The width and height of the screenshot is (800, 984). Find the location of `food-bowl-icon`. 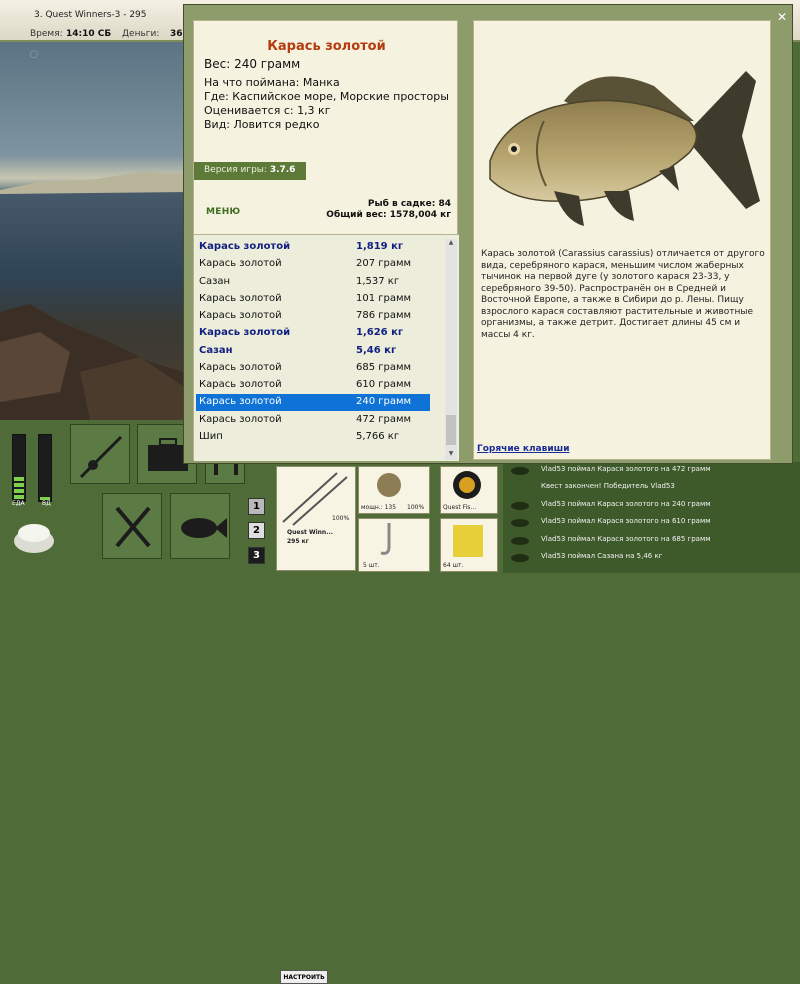

food-bowl-icon is located at coordinates (34, 535).